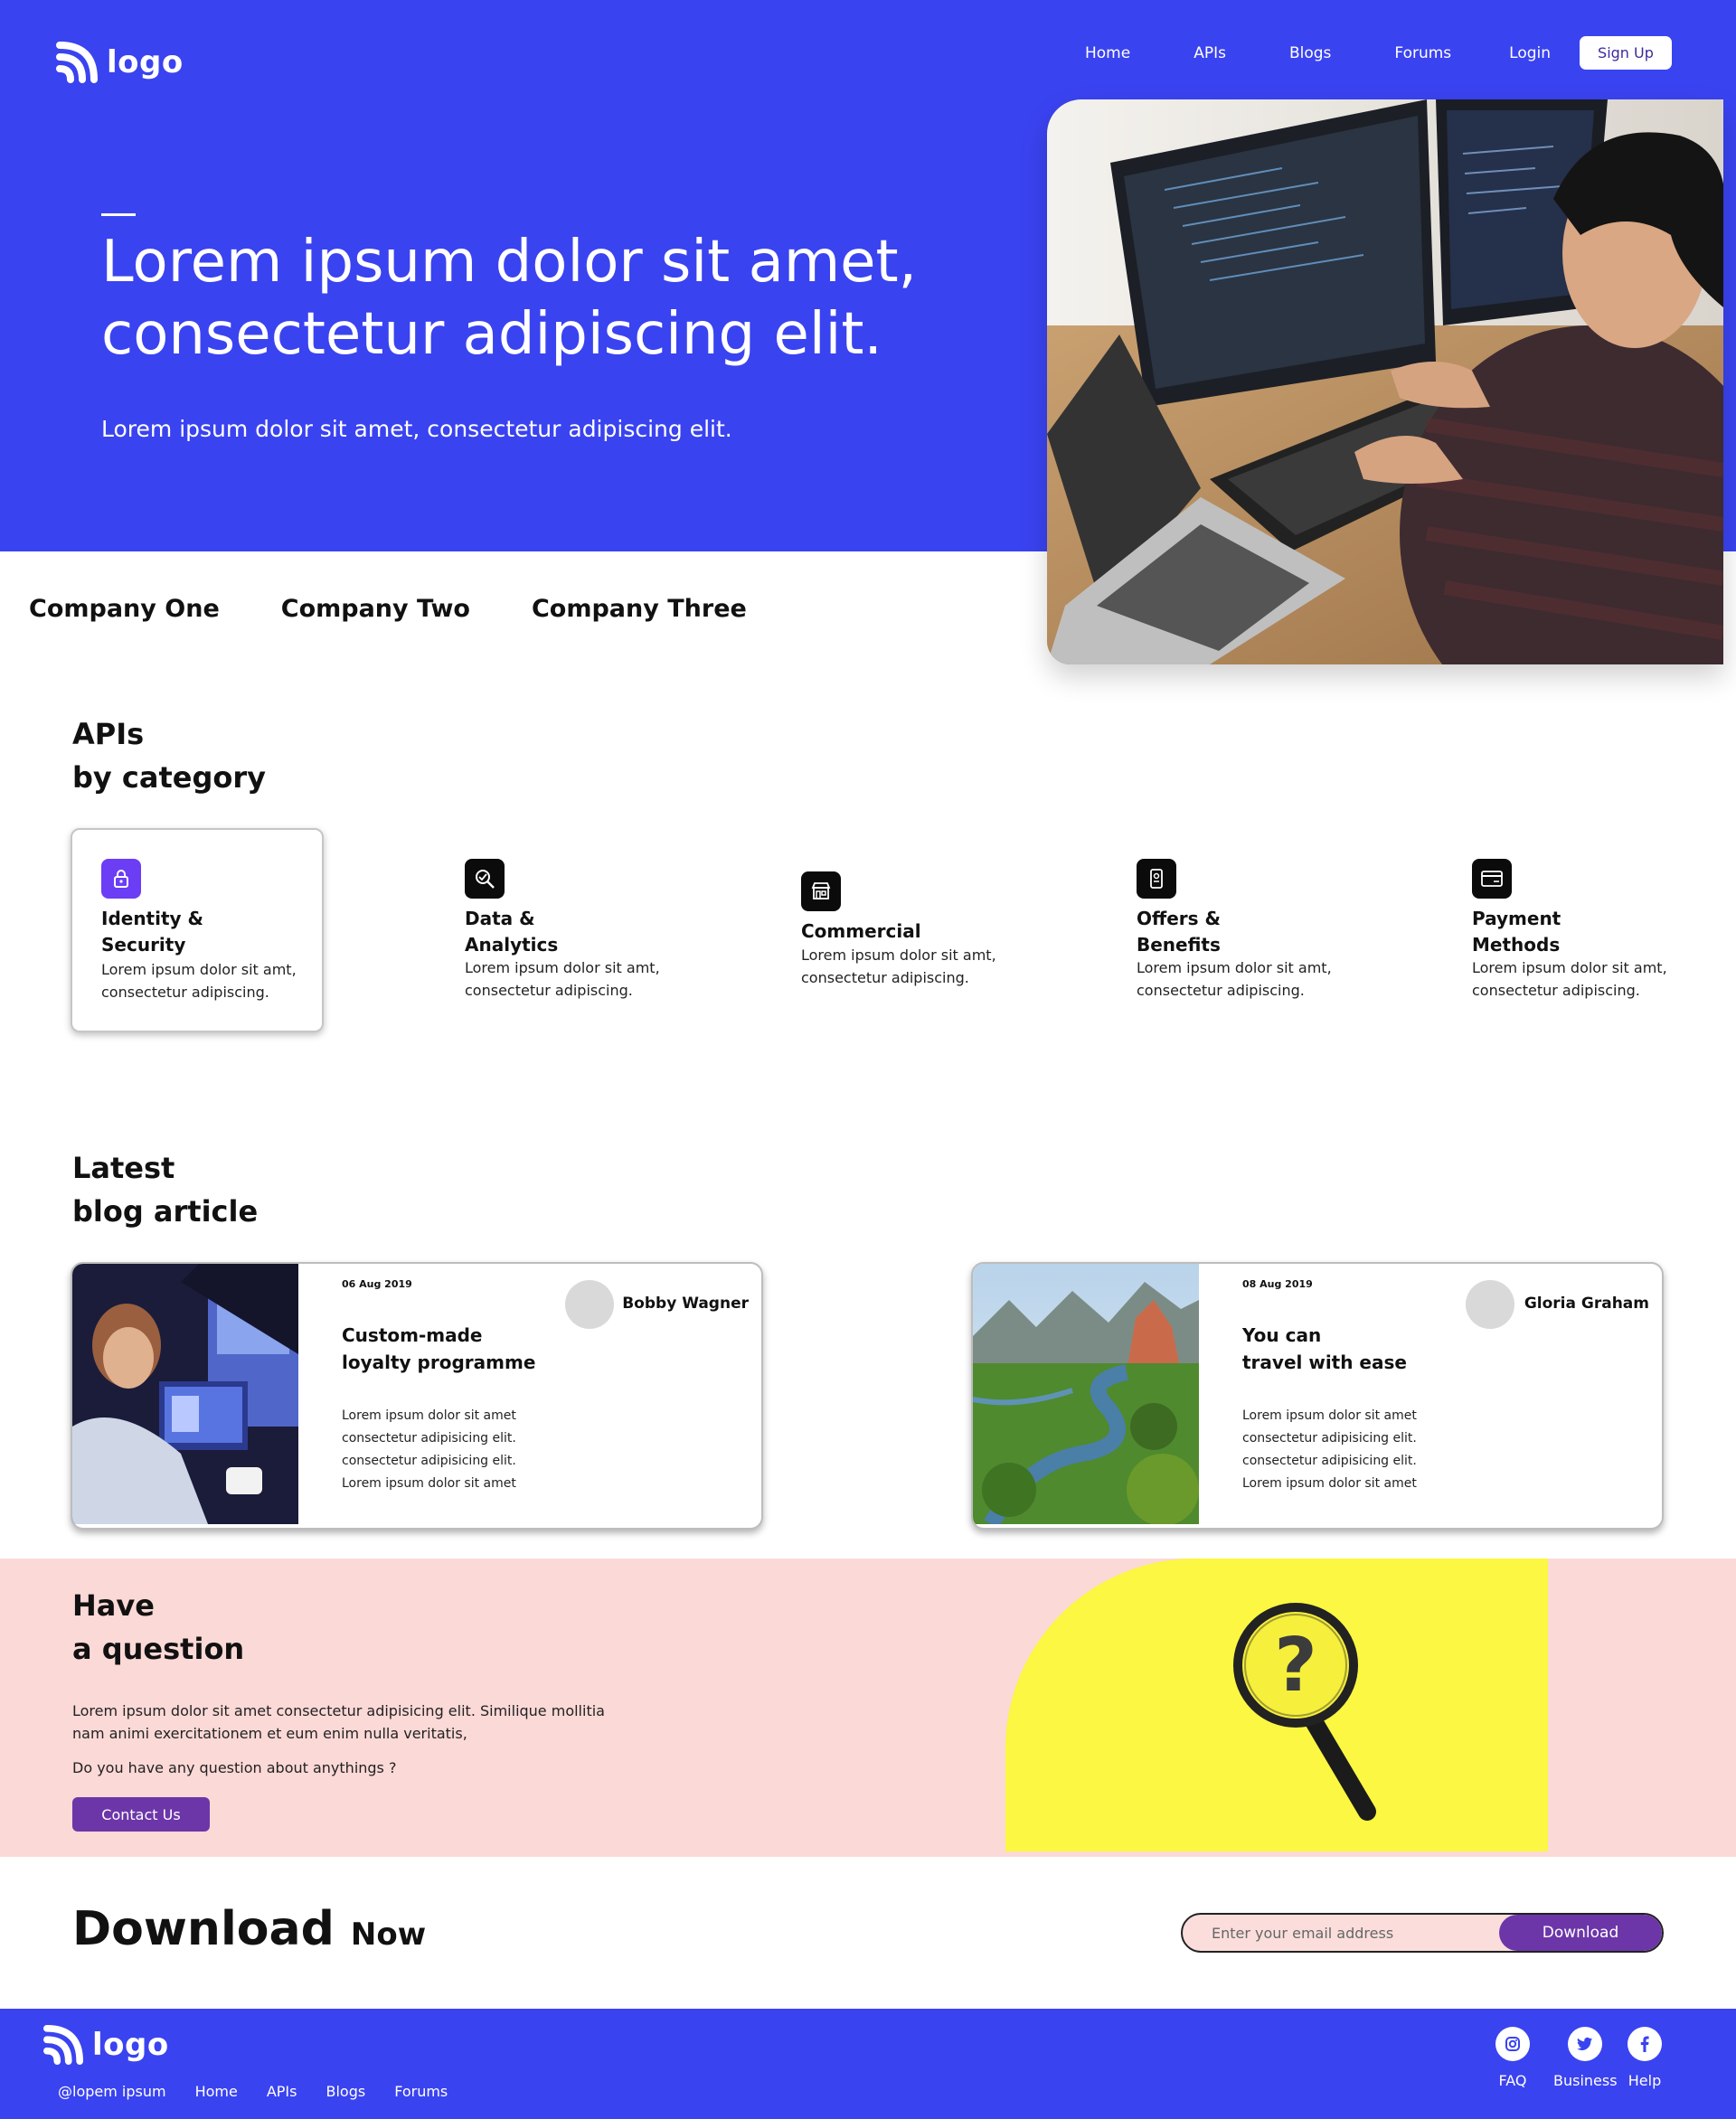 This screenshot has width=1736, height=2119. Describe the element at coordinates (118, 214) in the screenshot. I see `hero-accent-line` at that location.